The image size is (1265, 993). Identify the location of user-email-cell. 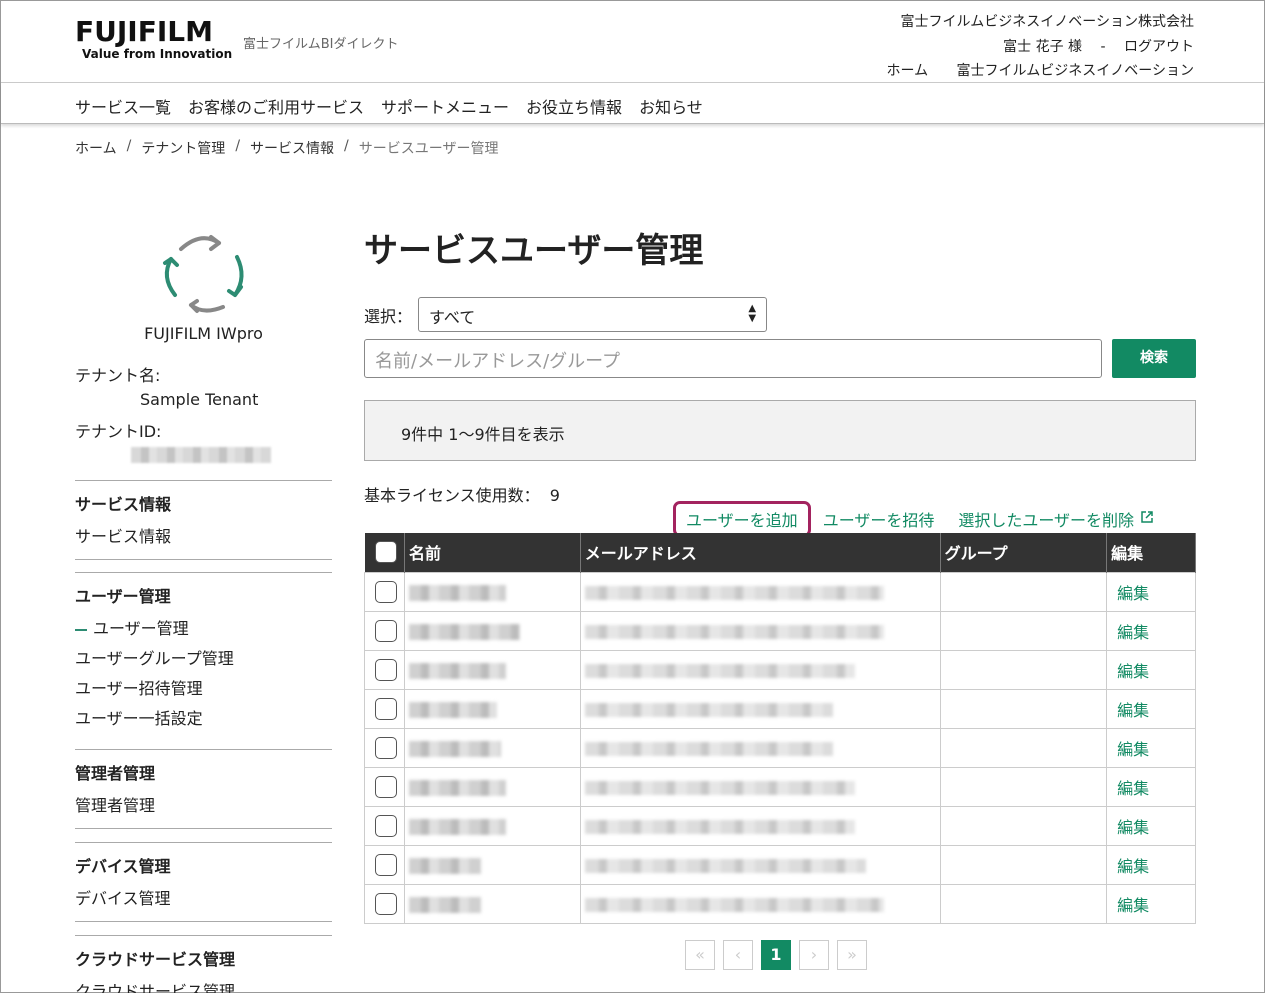
(760, 825).